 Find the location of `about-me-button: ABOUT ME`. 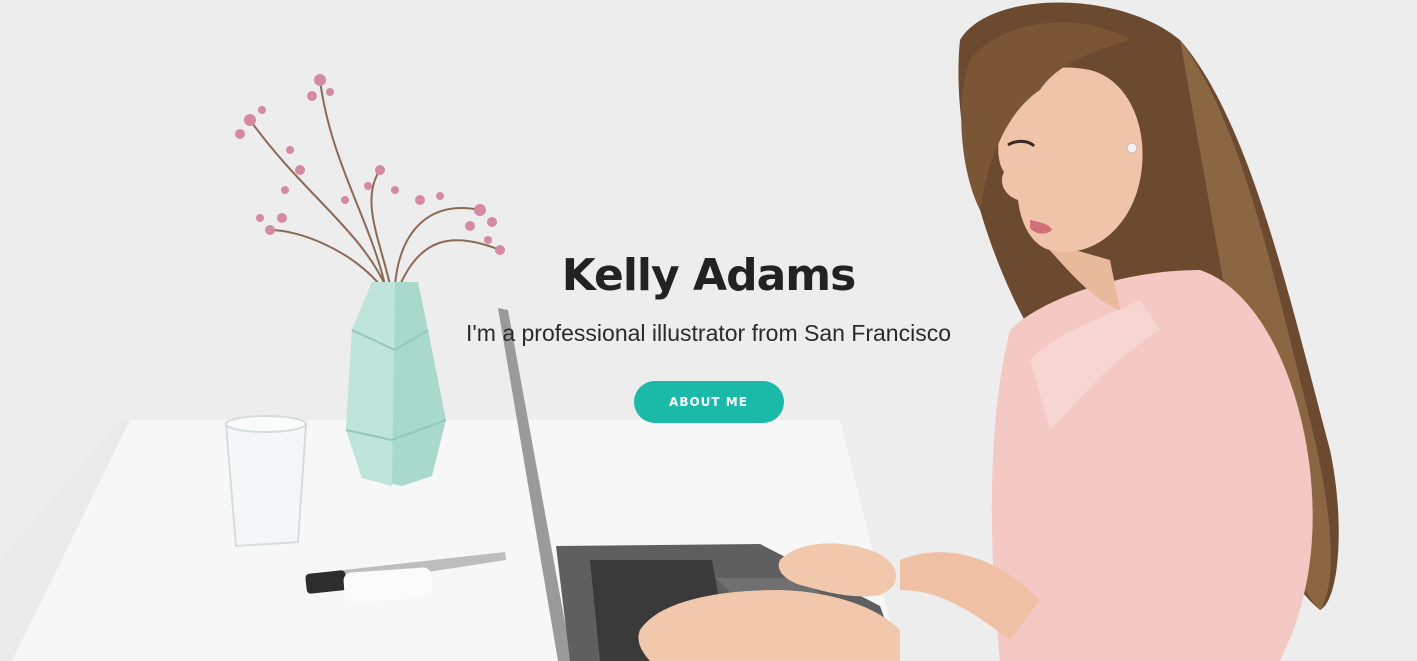

about-me-button: ABOUT ME is located at coordinates (708, 402).